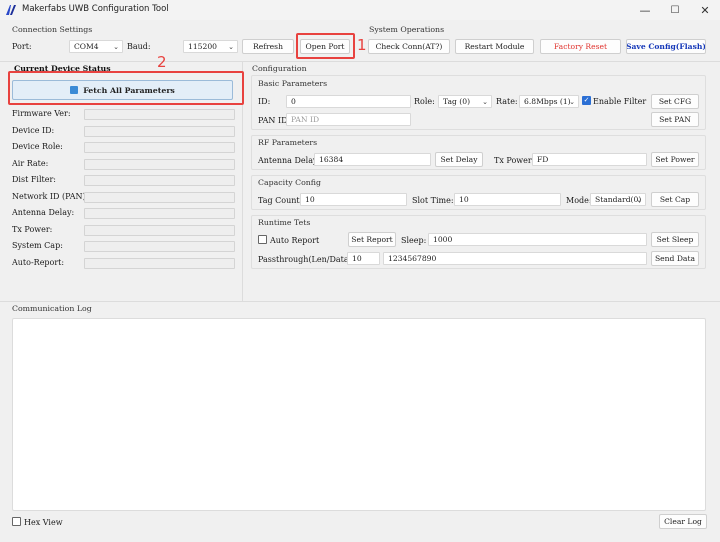  I want to click on status-label-antenna-delay: Antenna Delay:, so click(43, 212).